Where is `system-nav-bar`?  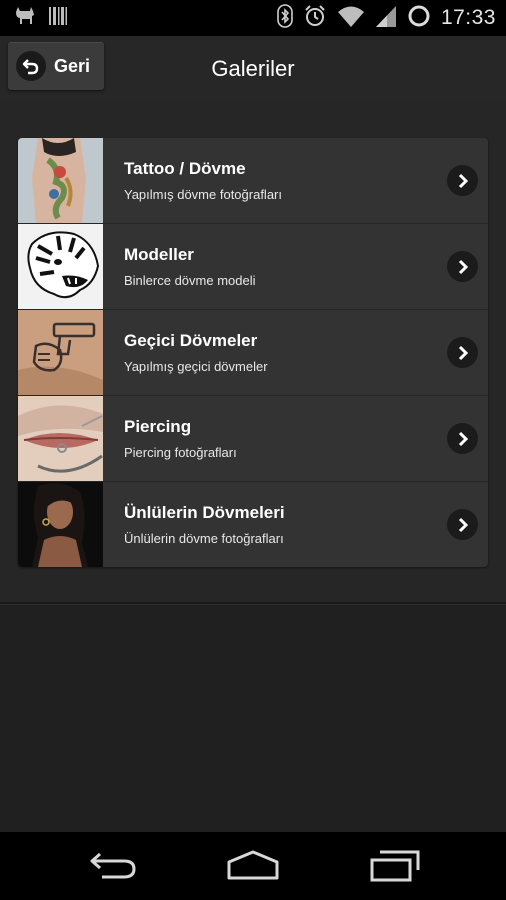 system-nav-bar is located at coordinates (253, 866).